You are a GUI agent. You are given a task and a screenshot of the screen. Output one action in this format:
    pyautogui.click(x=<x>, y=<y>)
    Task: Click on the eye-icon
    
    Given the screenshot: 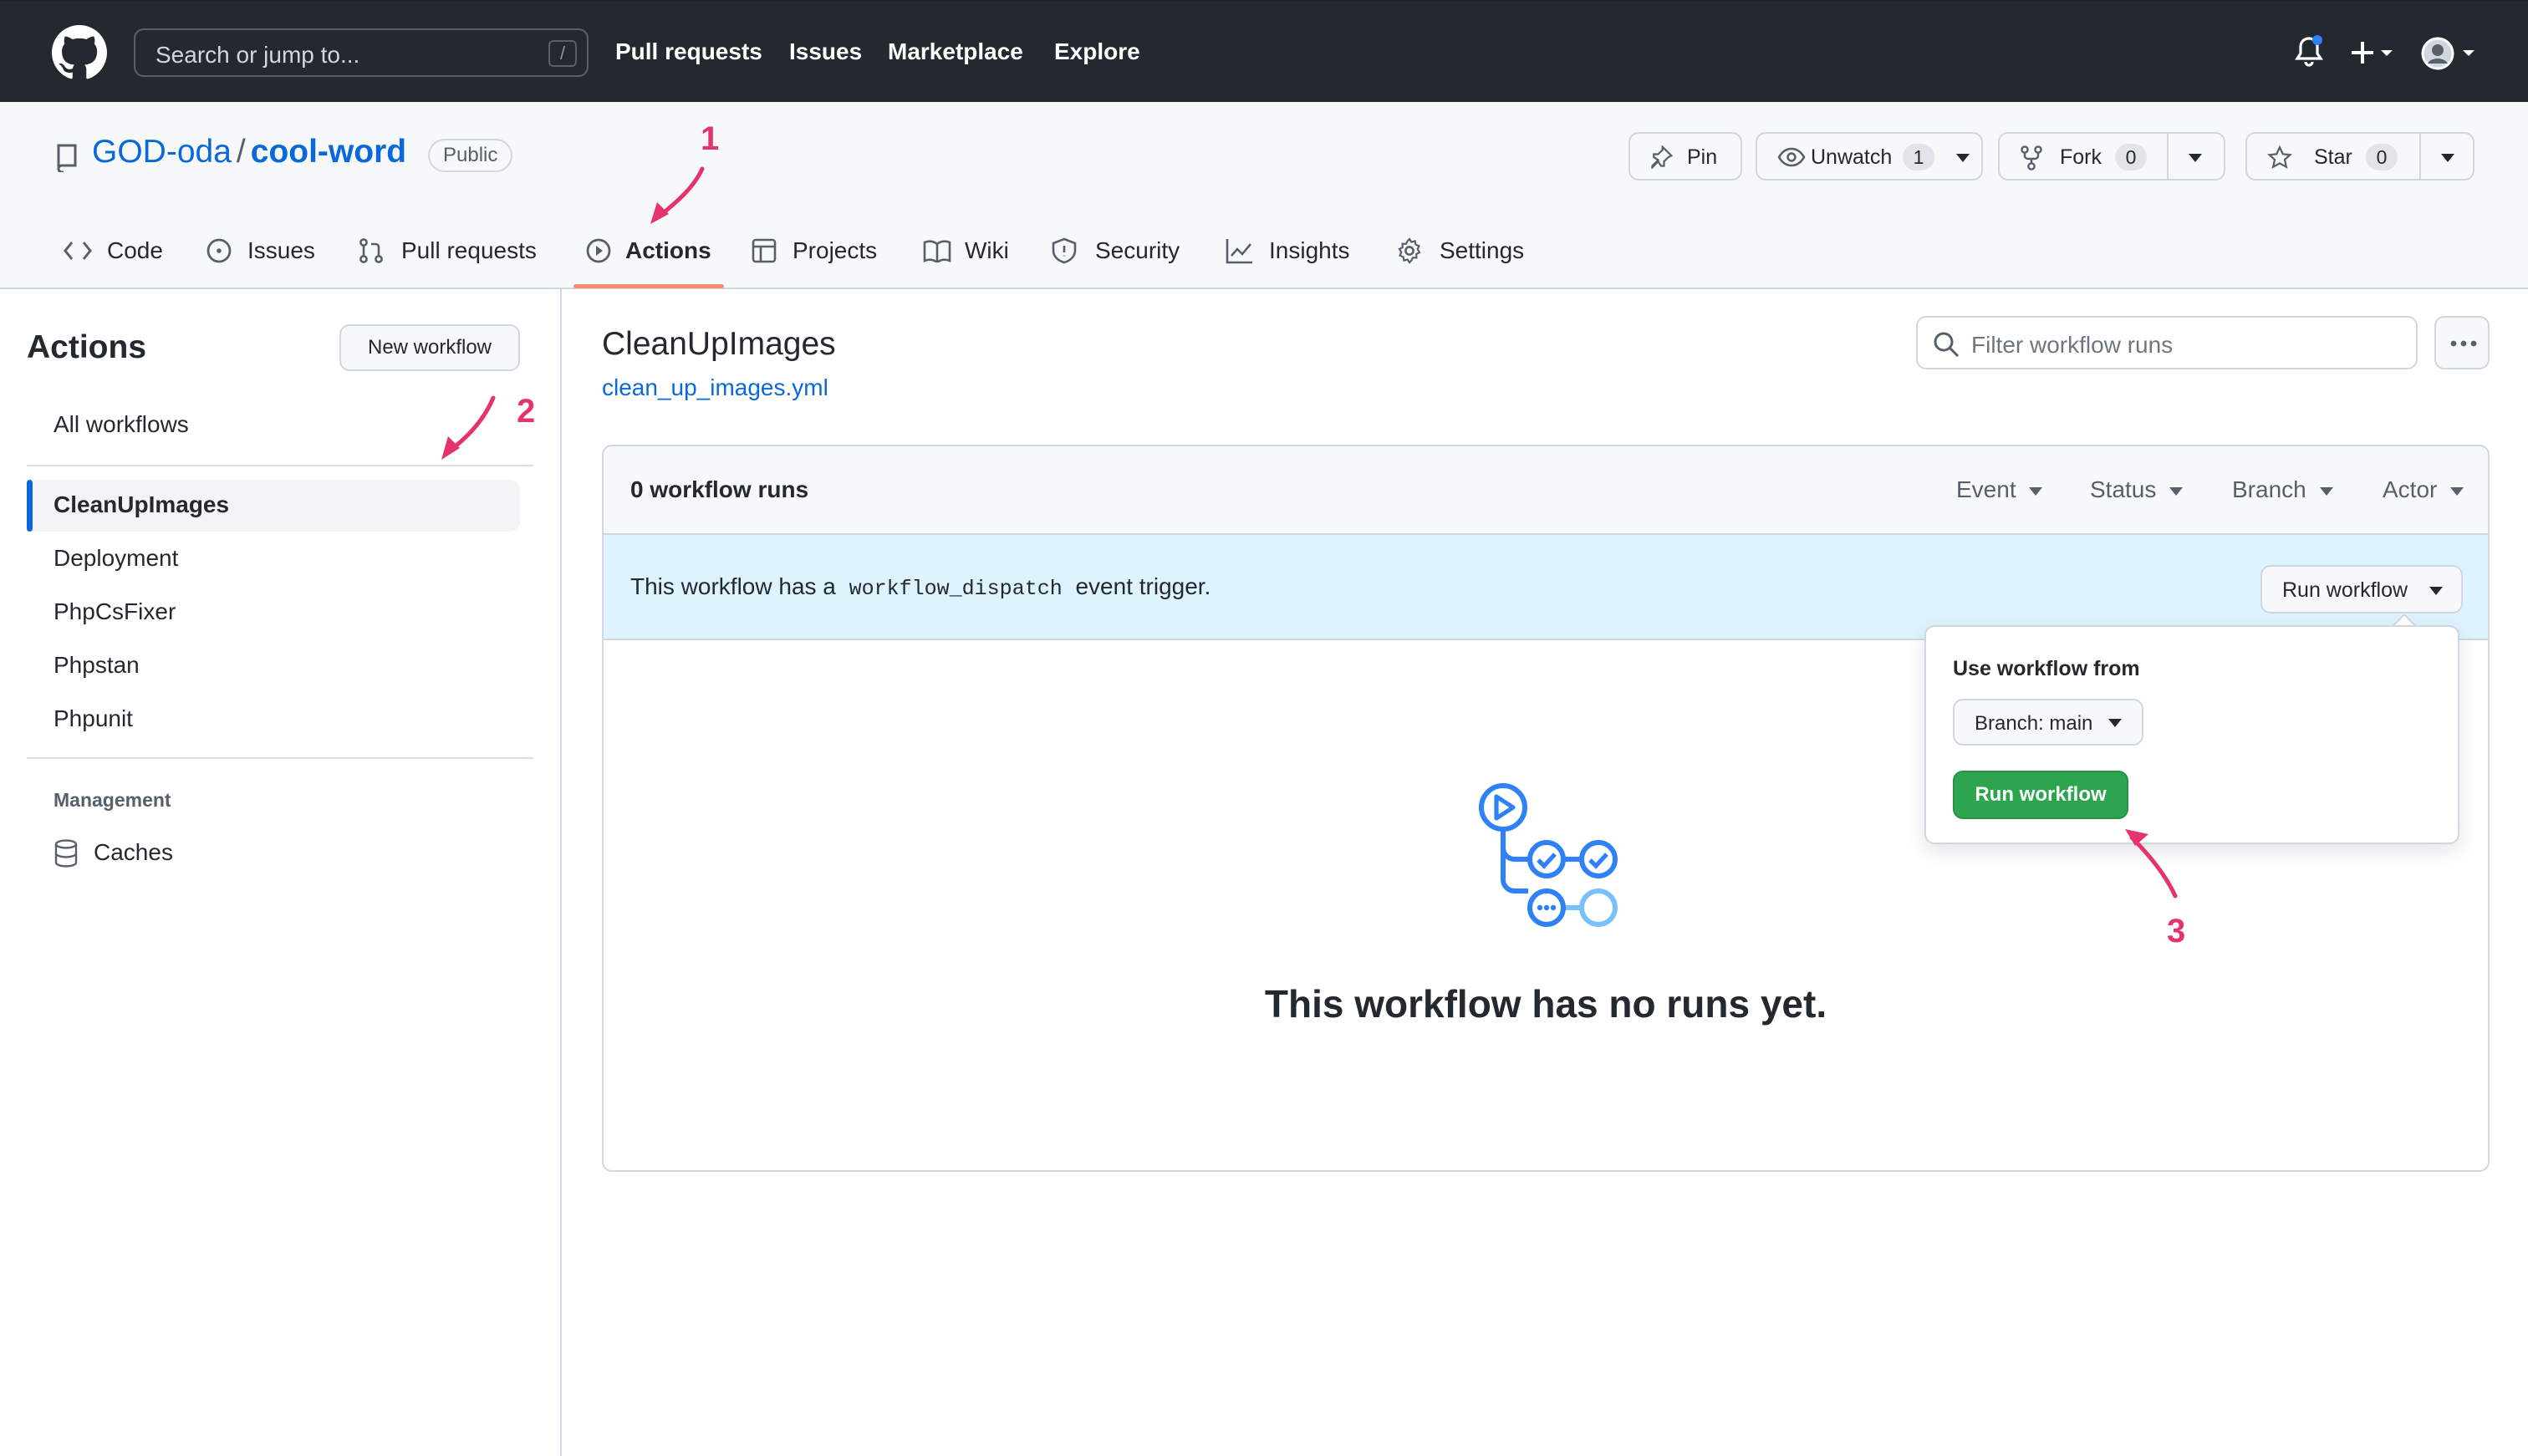 What is the action you would take?
    pyautogui.click(x=1791, y=157)
    